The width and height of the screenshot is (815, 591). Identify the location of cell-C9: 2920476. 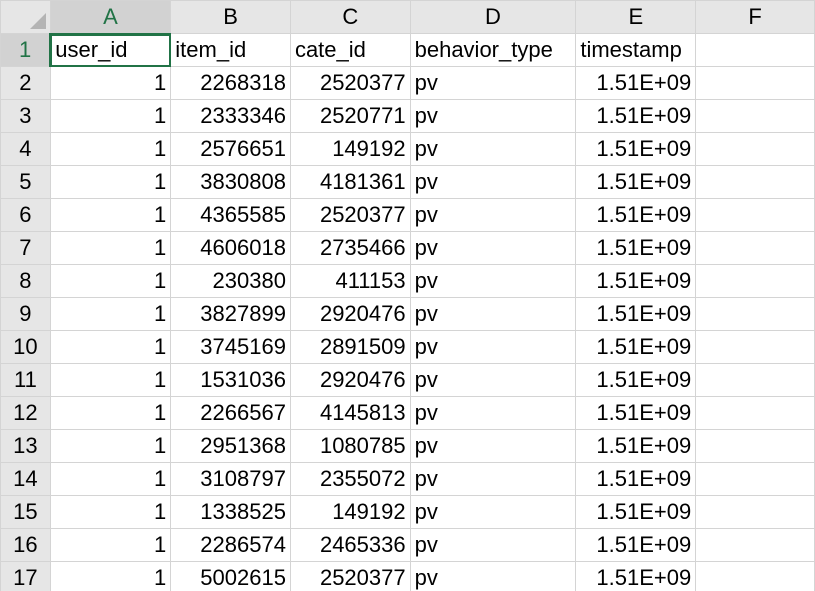
(350, 314).